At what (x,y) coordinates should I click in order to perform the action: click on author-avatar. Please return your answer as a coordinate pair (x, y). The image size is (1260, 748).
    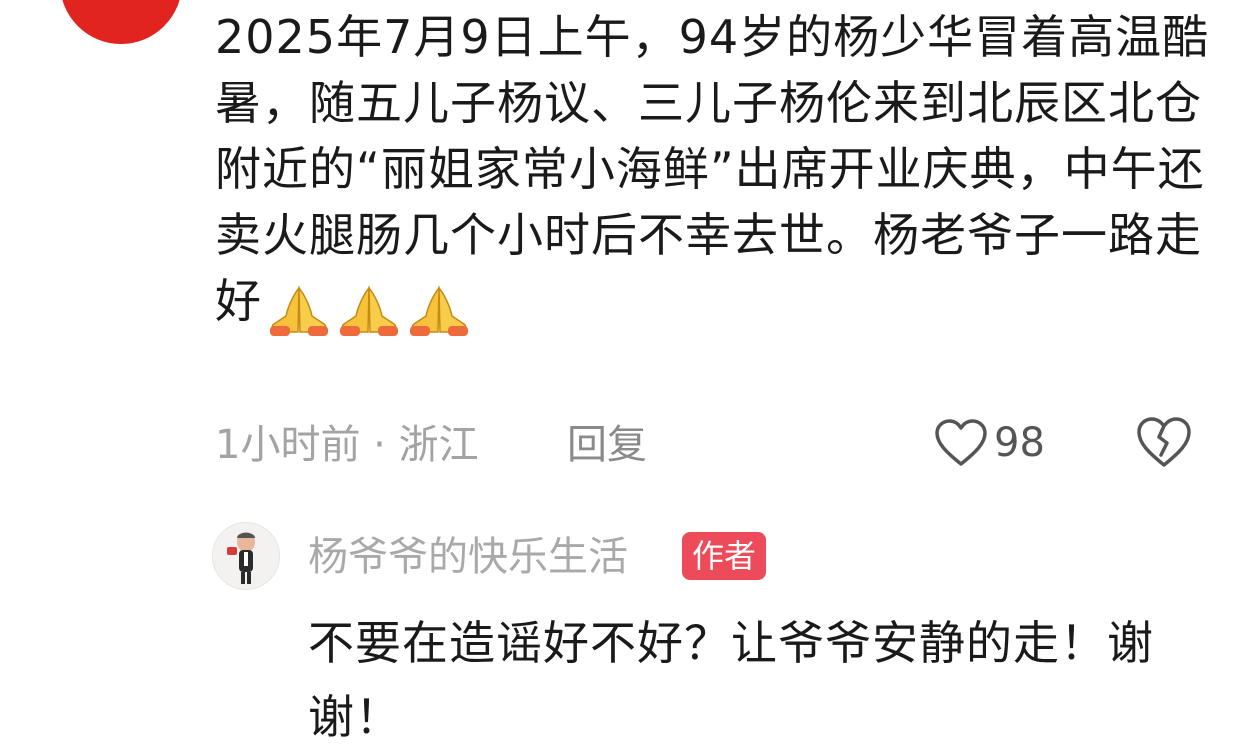
    Looking at the image, I should click on (246, 556).